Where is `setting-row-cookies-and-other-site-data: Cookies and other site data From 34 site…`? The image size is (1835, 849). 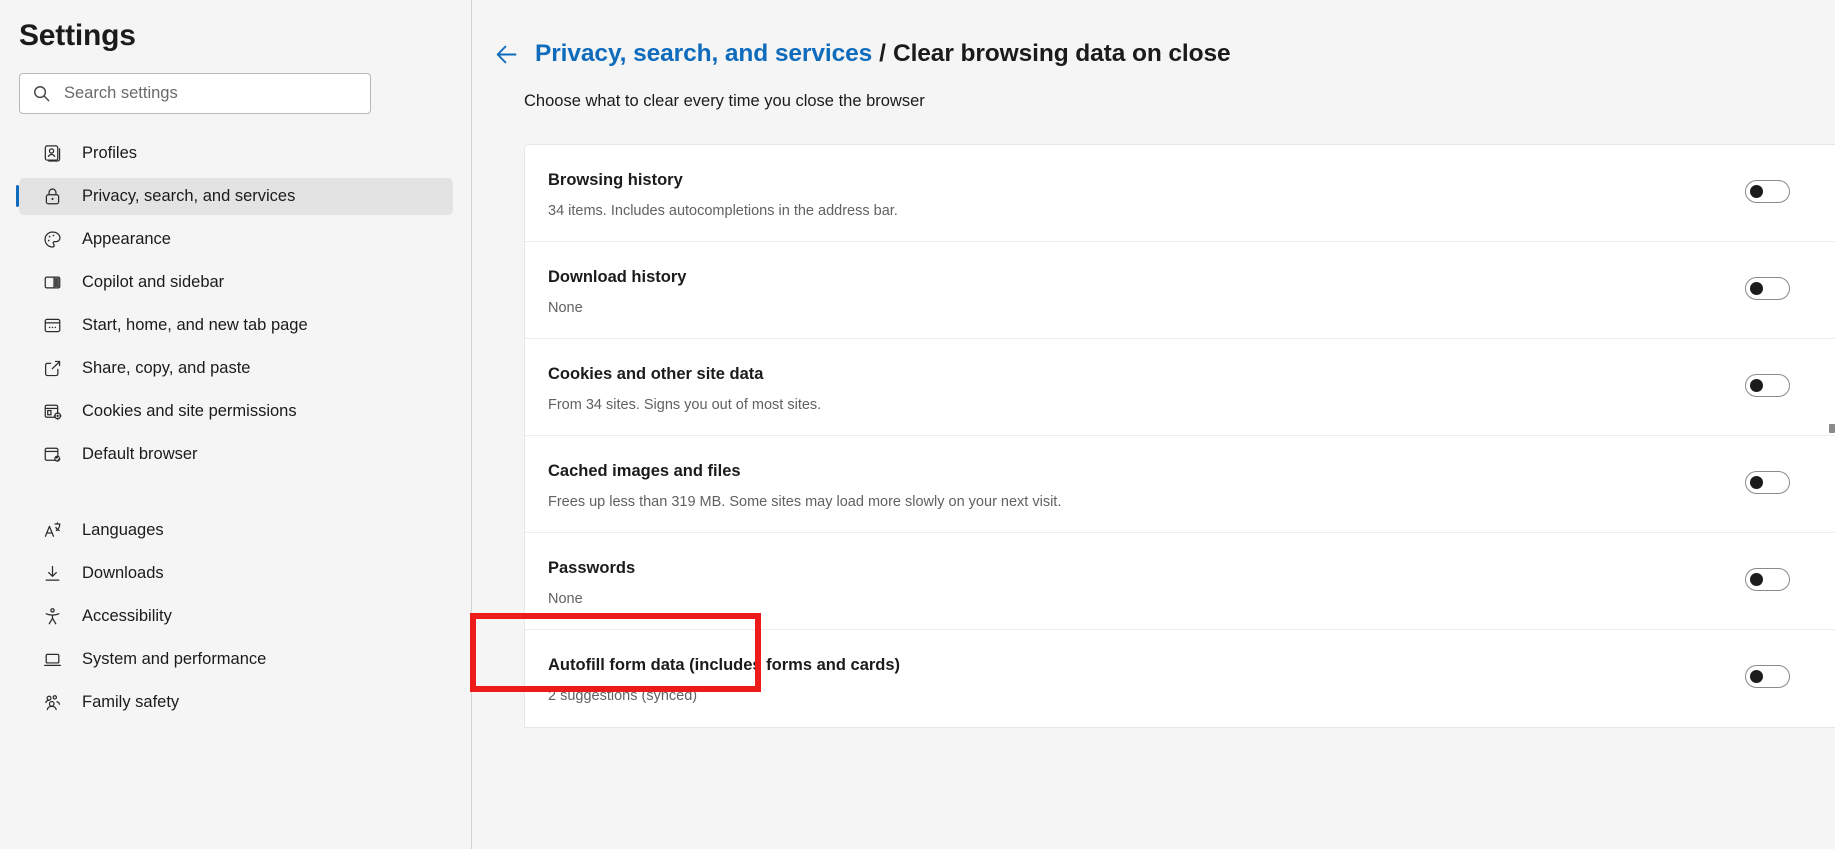
setting-row-cookies-and-other-site-data: Cookies and other site data From 34 site… is located at coordinates (1180, 387).